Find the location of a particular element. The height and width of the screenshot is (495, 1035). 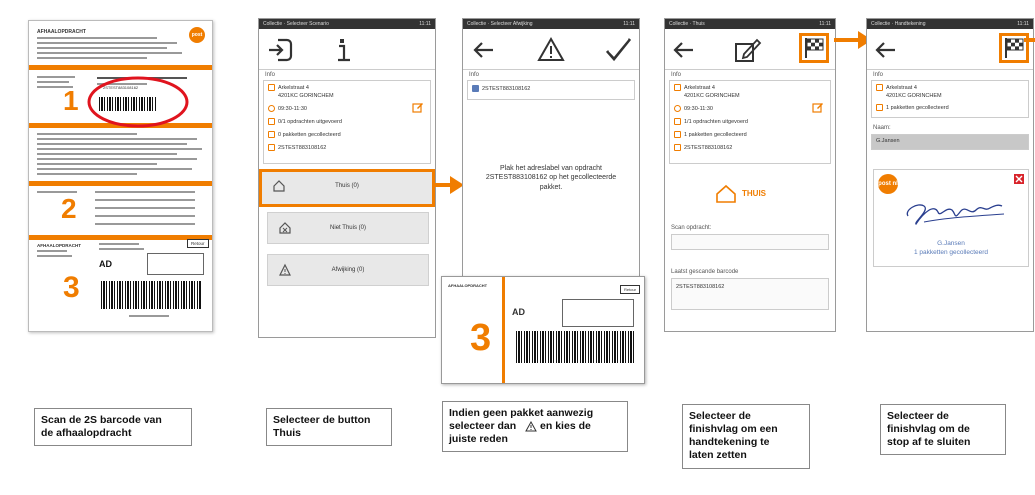

name-input: G.Jansen is located at coordinates (950, 142).